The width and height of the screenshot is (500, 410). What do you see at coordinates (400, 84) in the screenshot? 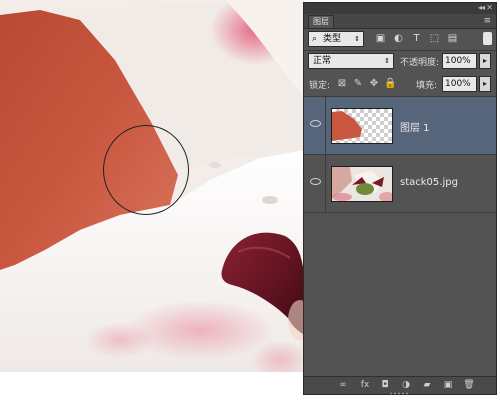
I see `lock-row: 锁定: ⊠ ✎ ✥ 🔒 填充: 100% ▸` at bounding box center [400, 84].